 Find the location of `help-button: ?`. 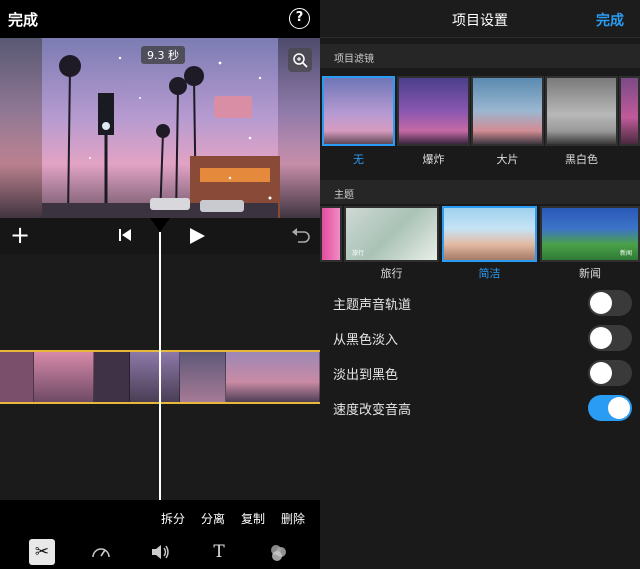

help-button: ? is located at coordinates (299, 18).